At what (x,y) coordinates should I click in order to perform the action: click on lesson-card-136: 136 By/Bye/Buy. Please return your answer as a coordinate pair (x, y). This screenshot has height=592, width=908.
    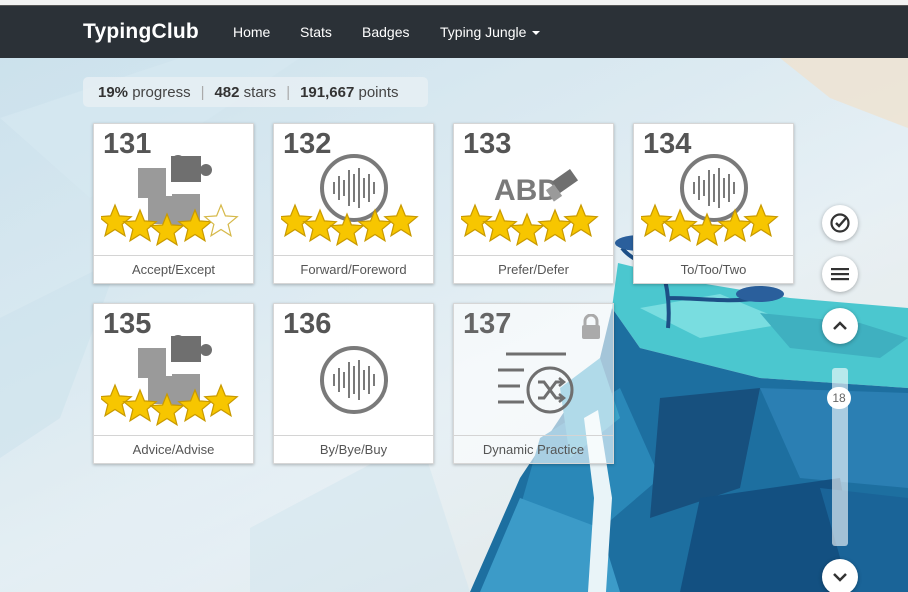
    Looking at the image, I should click on (353, 383).